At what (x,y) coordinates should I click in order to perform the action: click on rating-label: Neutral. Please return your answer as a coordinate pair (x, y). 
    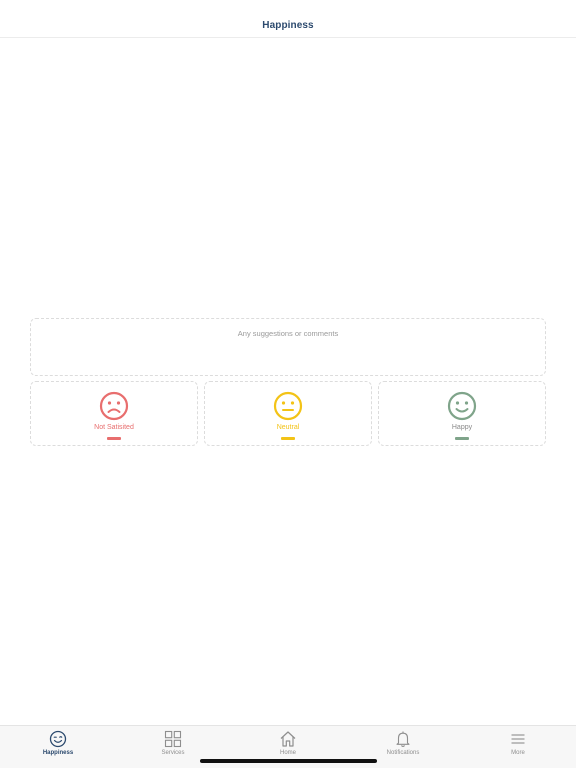
    Looking at the image, I should click on (288, 427).